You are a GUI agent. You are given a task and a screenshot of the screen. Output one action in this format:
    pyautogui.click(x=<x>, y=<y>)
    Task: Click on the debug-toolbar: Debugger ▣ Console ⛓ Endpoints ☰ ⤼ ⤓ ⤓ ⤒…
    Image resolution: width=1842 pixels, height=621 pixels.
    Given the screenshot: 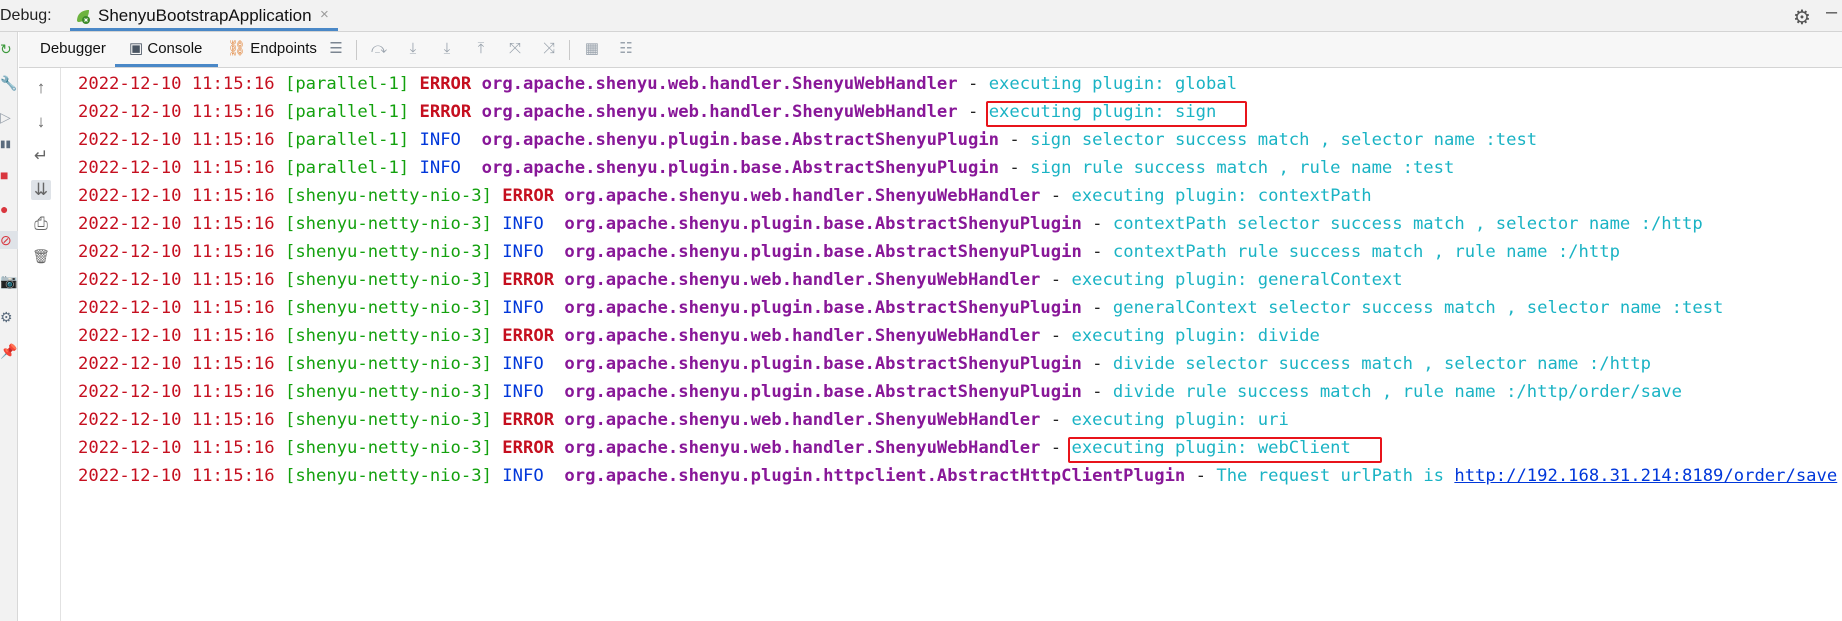 What is the action you would take?
    pyautogui.click(x=930, y=50)
    